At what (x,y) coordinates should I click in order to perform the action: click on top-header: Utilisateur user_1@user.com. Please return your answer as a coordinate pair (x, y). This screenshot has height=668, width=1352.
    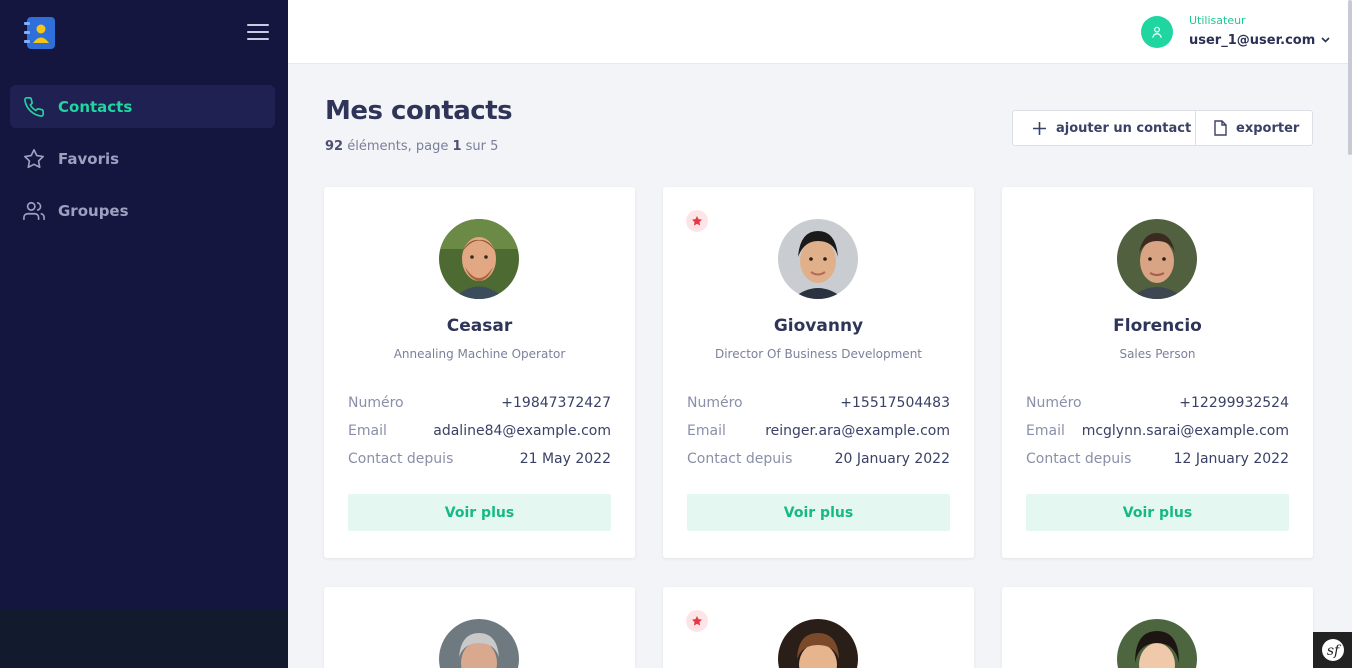
    Looking at the image, I should click on (820, 32).